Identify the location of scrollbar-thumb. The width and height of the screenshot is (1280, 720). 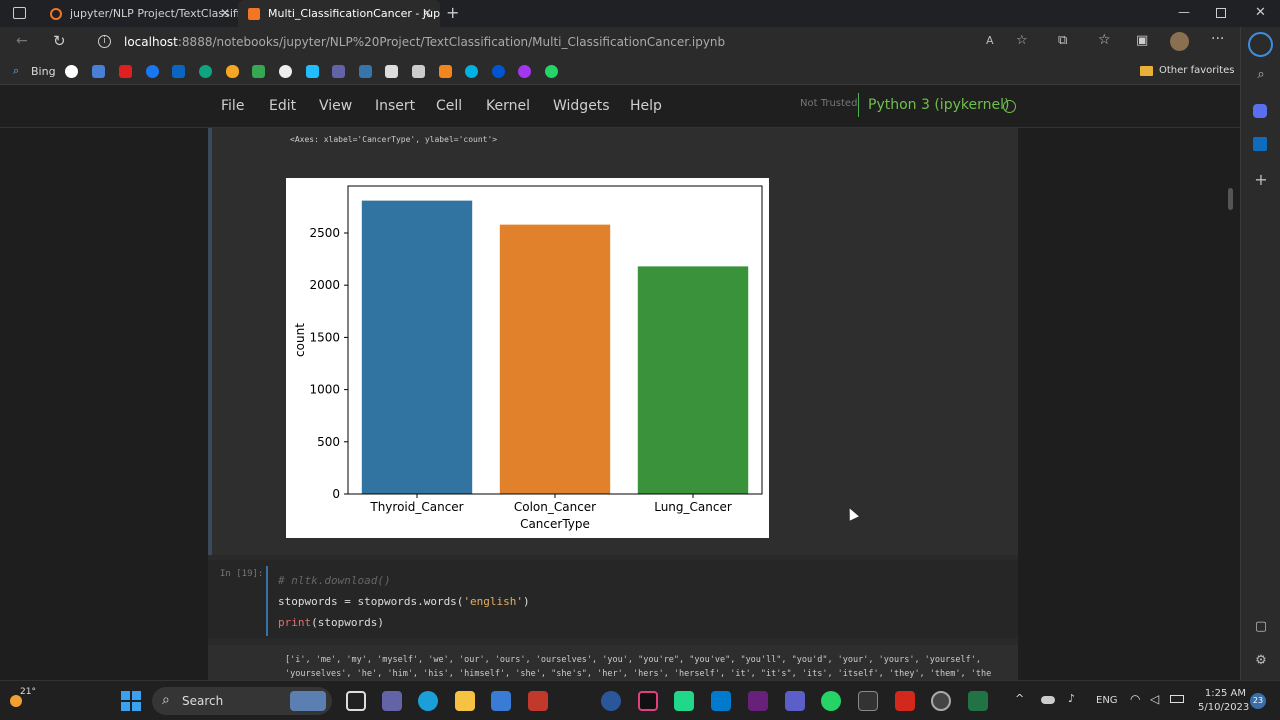
(1230, 199).